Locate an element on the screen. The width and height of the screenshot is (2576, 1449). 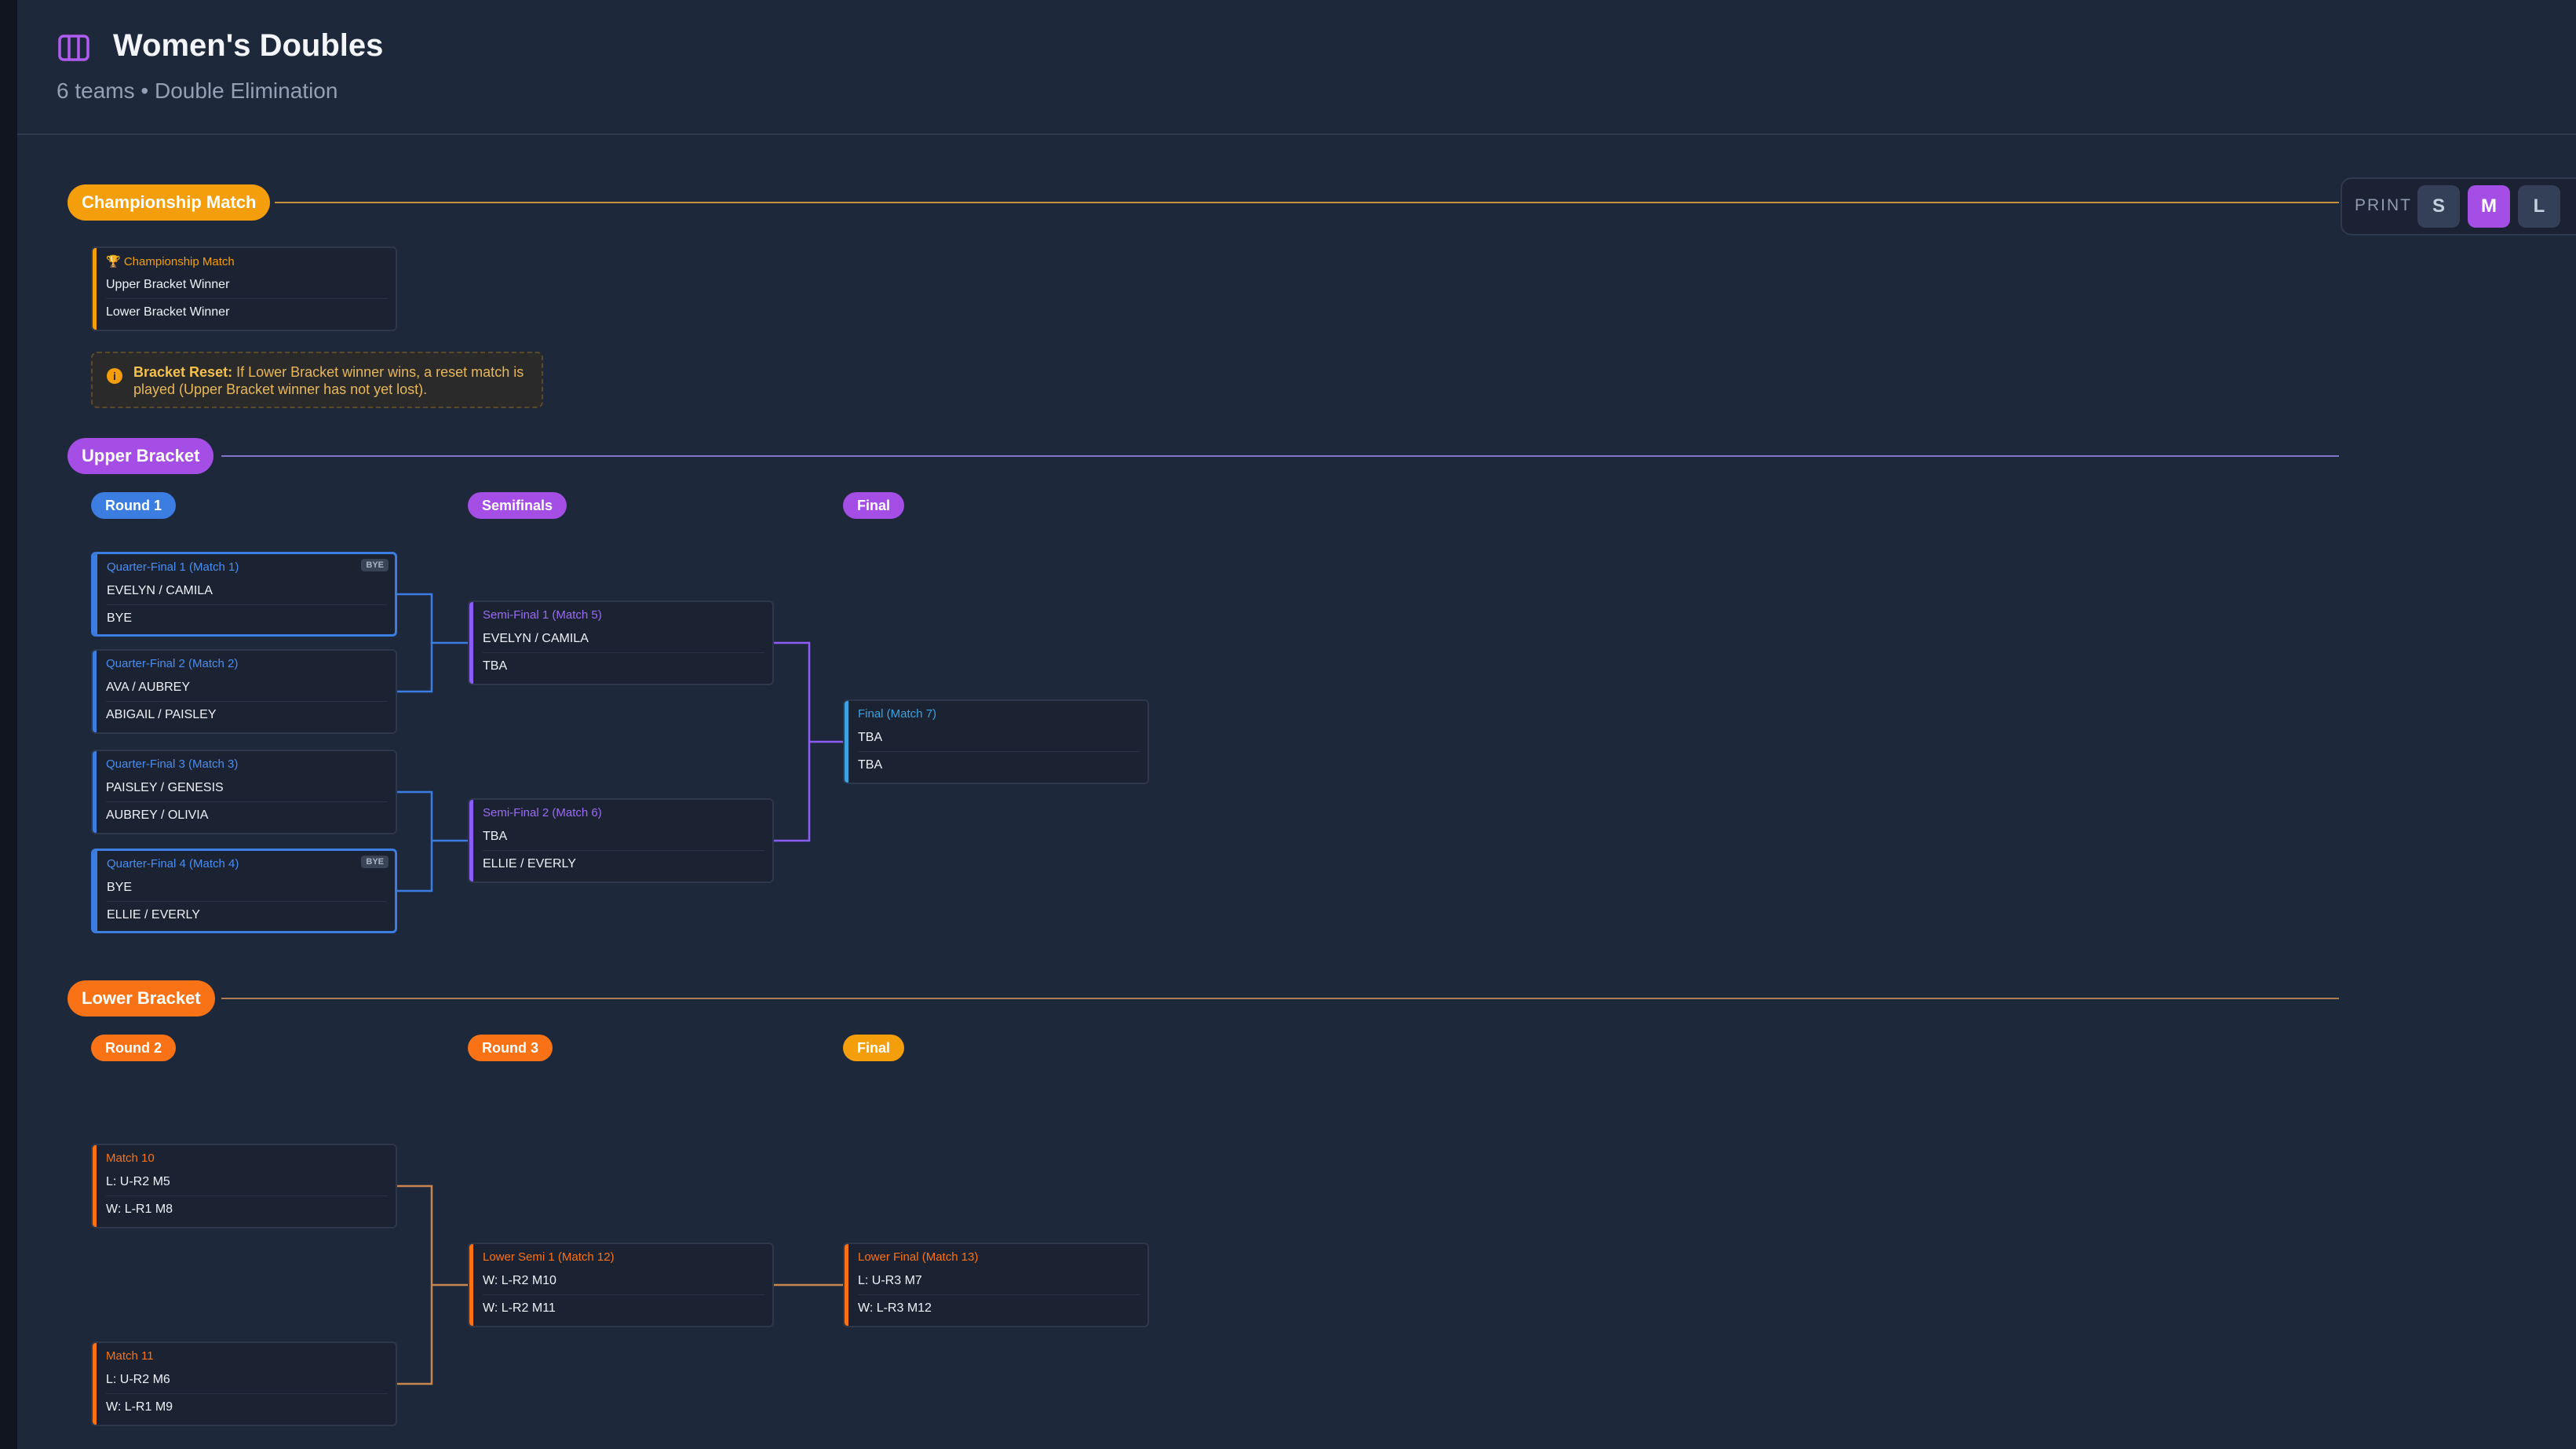
match-slot-1: PAISLEY / GENESIS is located at coordinates (247, 788).